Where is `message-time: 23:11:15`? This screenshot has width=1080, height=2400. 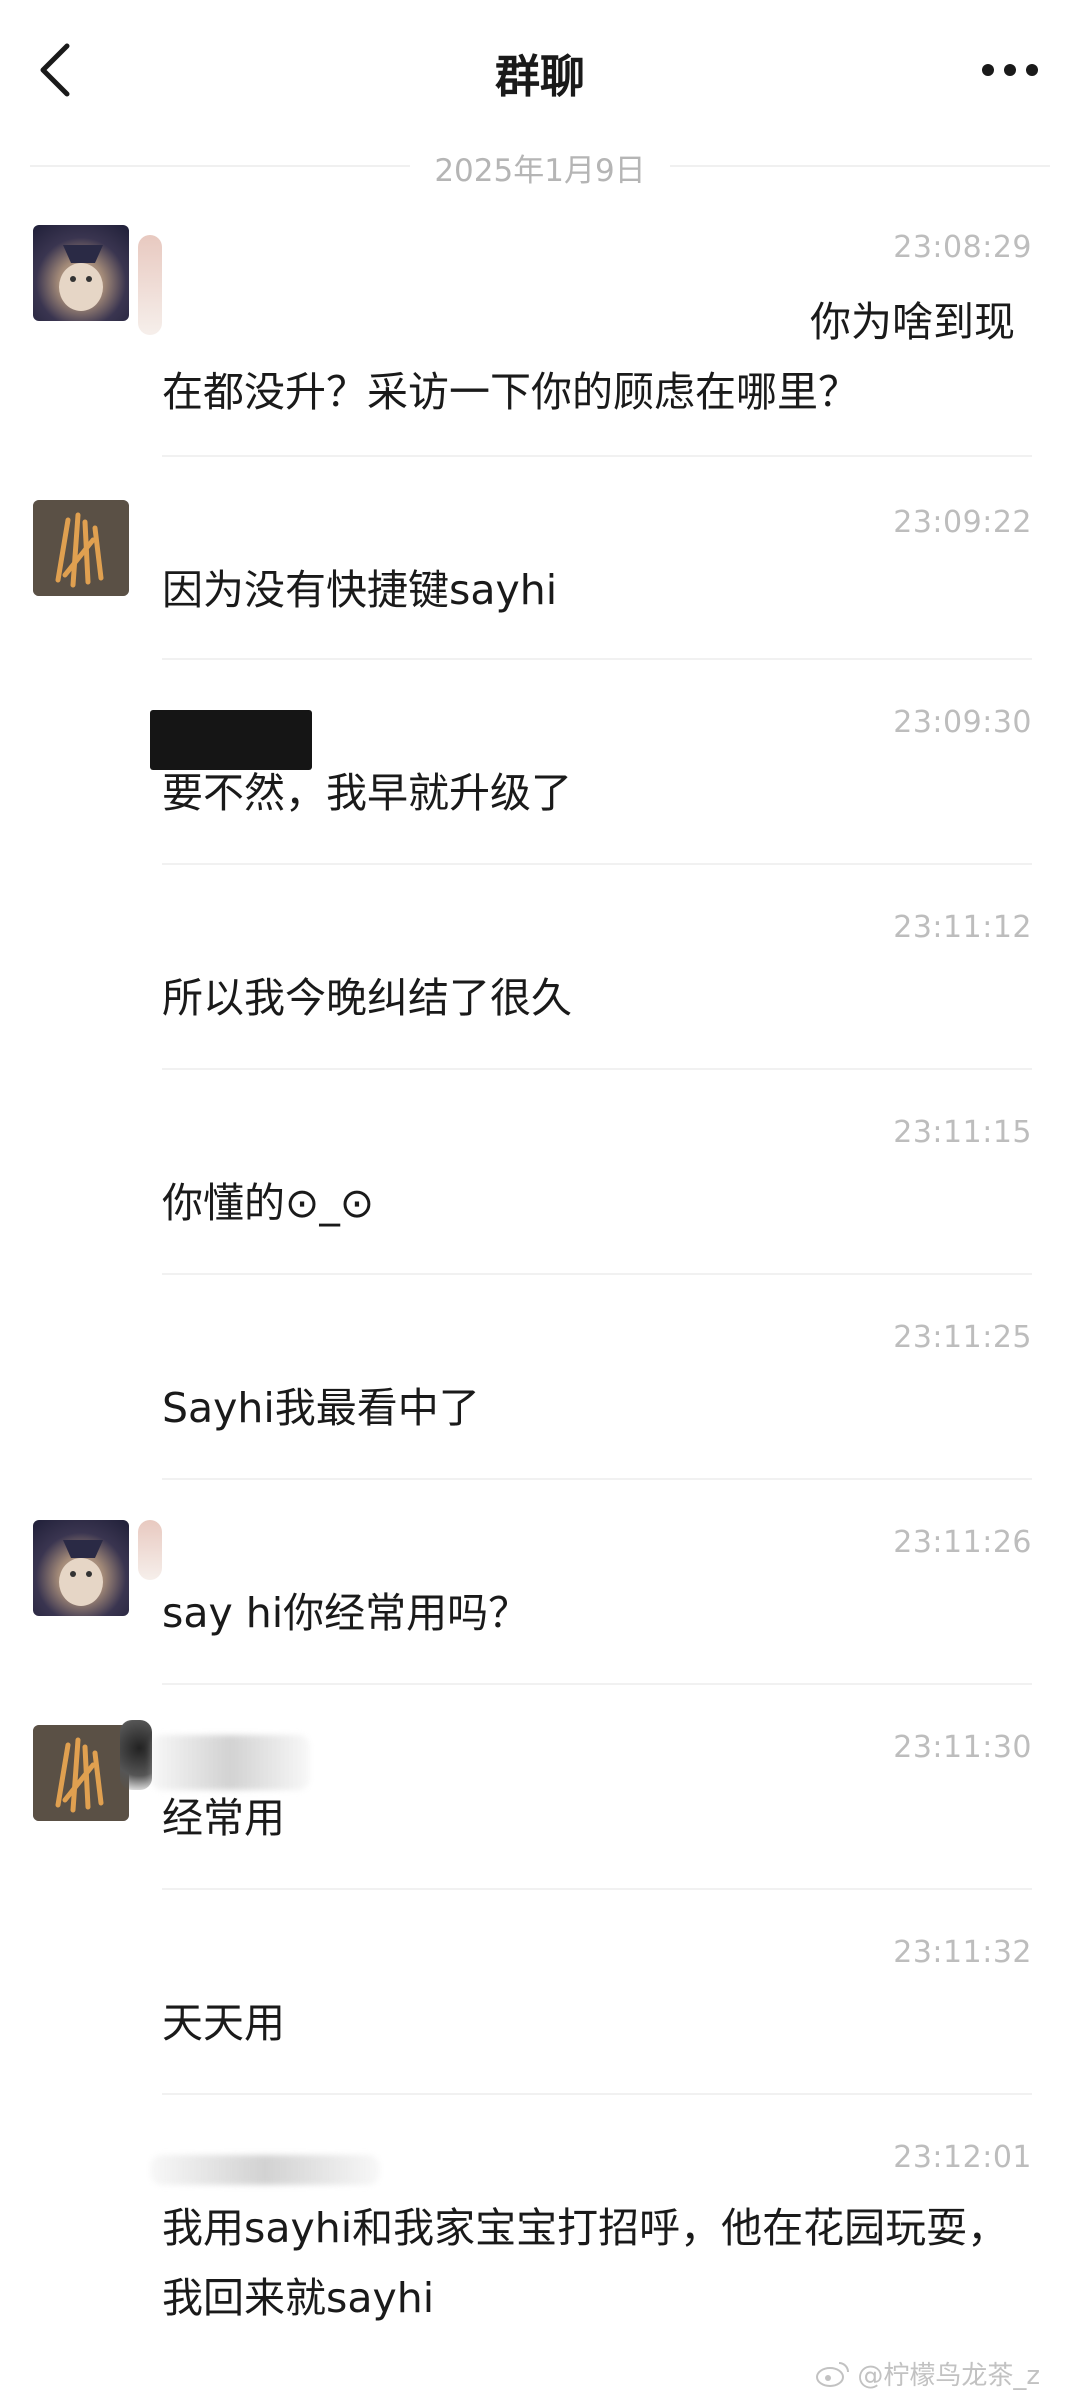
message-time: 23:11:15 is located at coordinates (962, 1132).